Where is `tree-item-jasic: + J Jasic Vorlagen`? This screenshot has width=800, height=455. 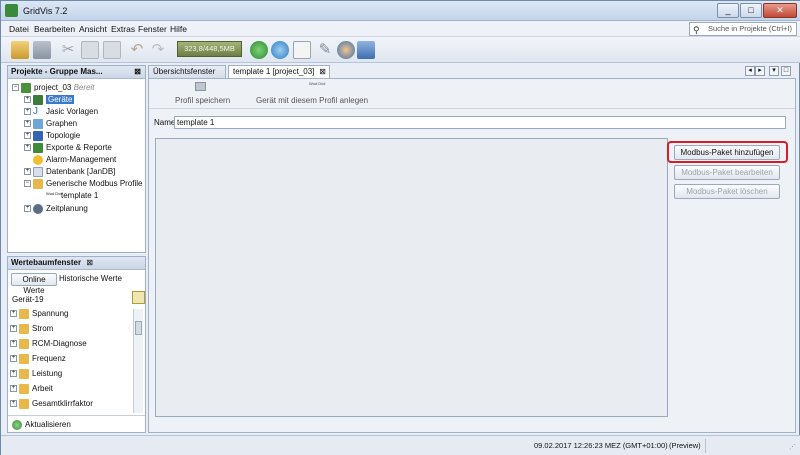 tree-item-jasic: + J Jasic Vorlagen is located at coordinates (61, 112).